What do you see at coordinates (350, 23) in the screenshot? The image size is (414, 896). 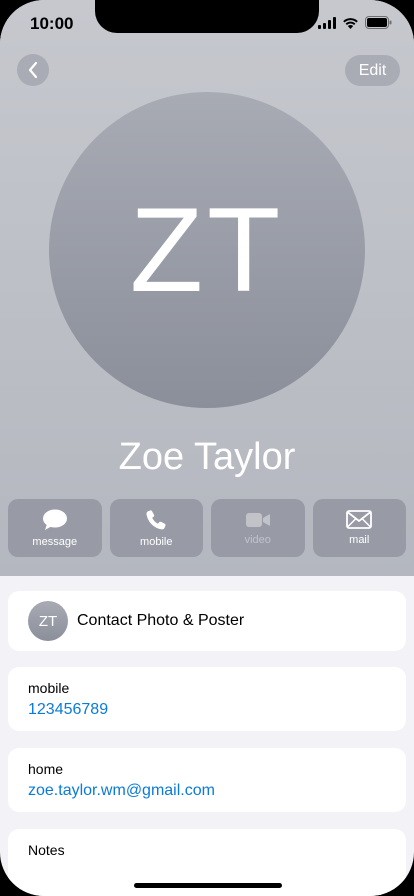 I see `wifi-icon` at bounding box center [350, 23].